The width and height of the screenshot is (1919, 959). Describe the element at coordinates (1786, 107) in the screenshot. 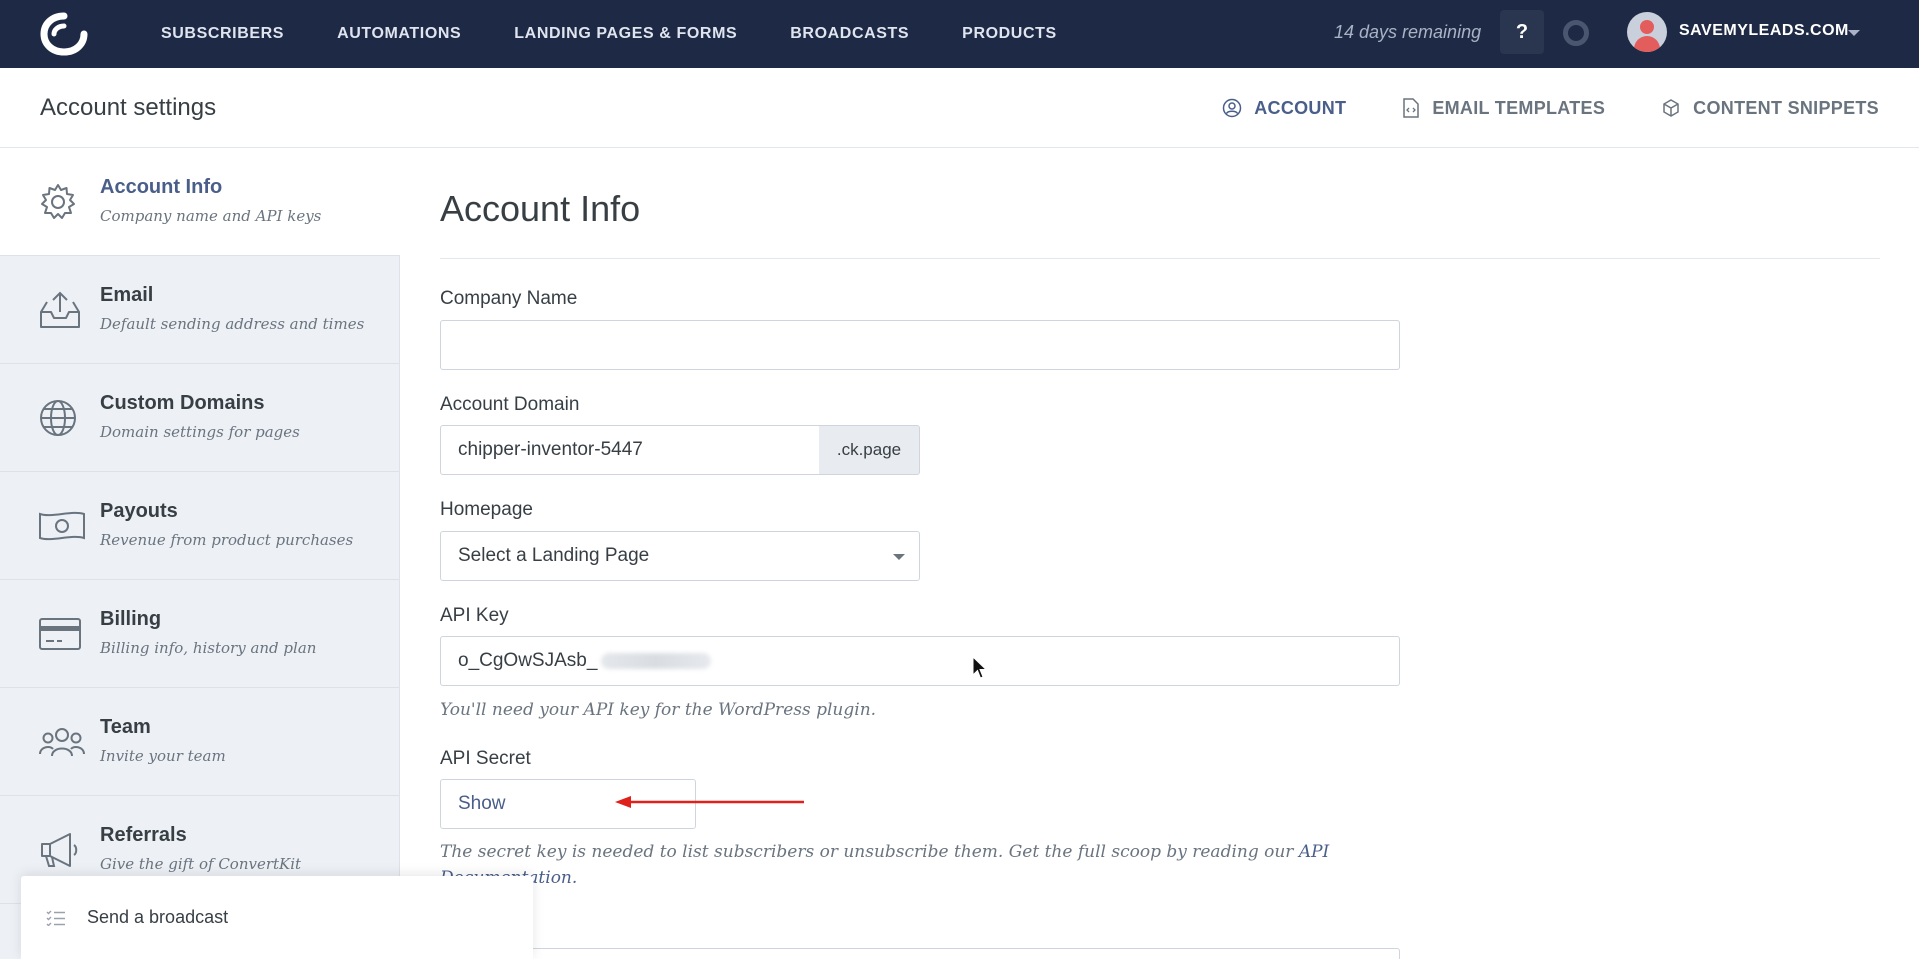

I see `tab-content-snippets-label: CONTENT SNIPPETS` at that location.